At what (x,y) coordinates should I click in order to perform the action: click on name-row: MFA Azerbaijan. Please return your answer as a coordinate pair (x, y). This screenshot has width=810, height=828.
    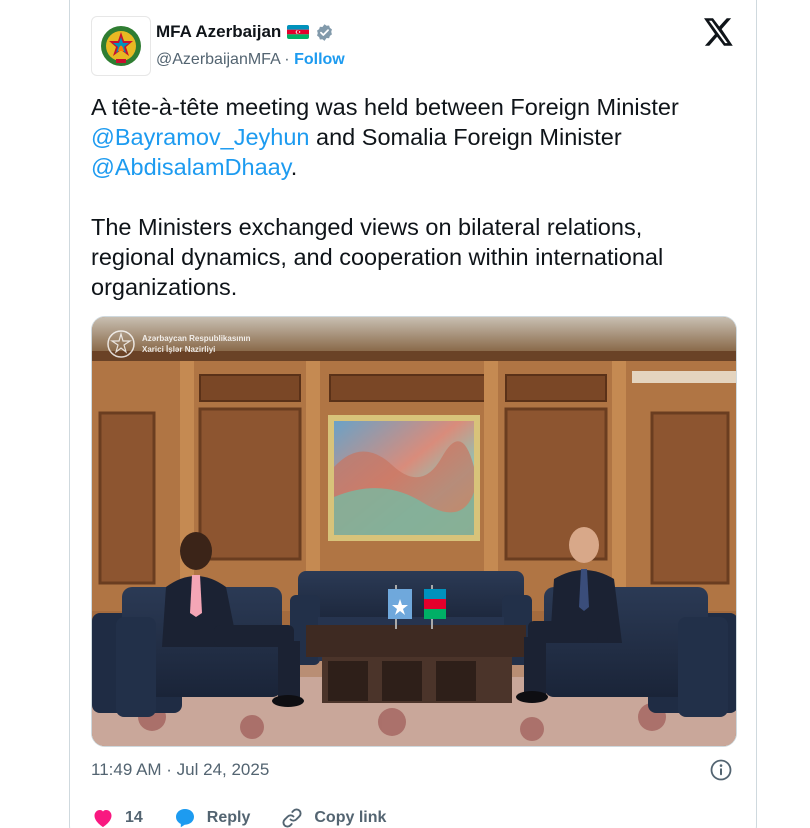
    Looking at the image, I should click on (245, 32).